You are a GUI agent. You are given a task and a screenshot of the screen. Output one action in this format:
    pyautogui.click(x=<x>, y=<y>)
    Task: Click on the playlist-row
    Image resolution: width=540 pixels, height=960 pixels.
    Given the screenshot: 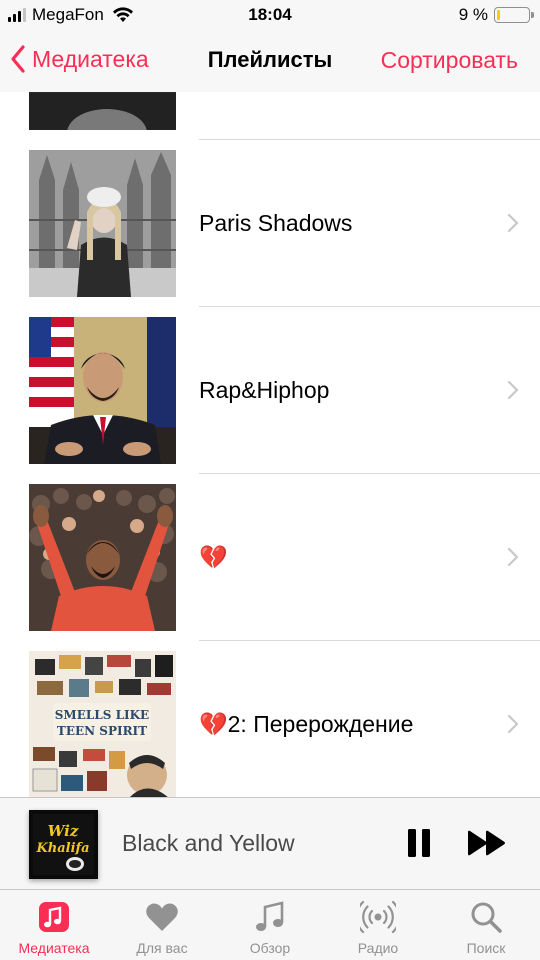 What is the action you would take?
    pyautogui.click(x=270, y=116)
    